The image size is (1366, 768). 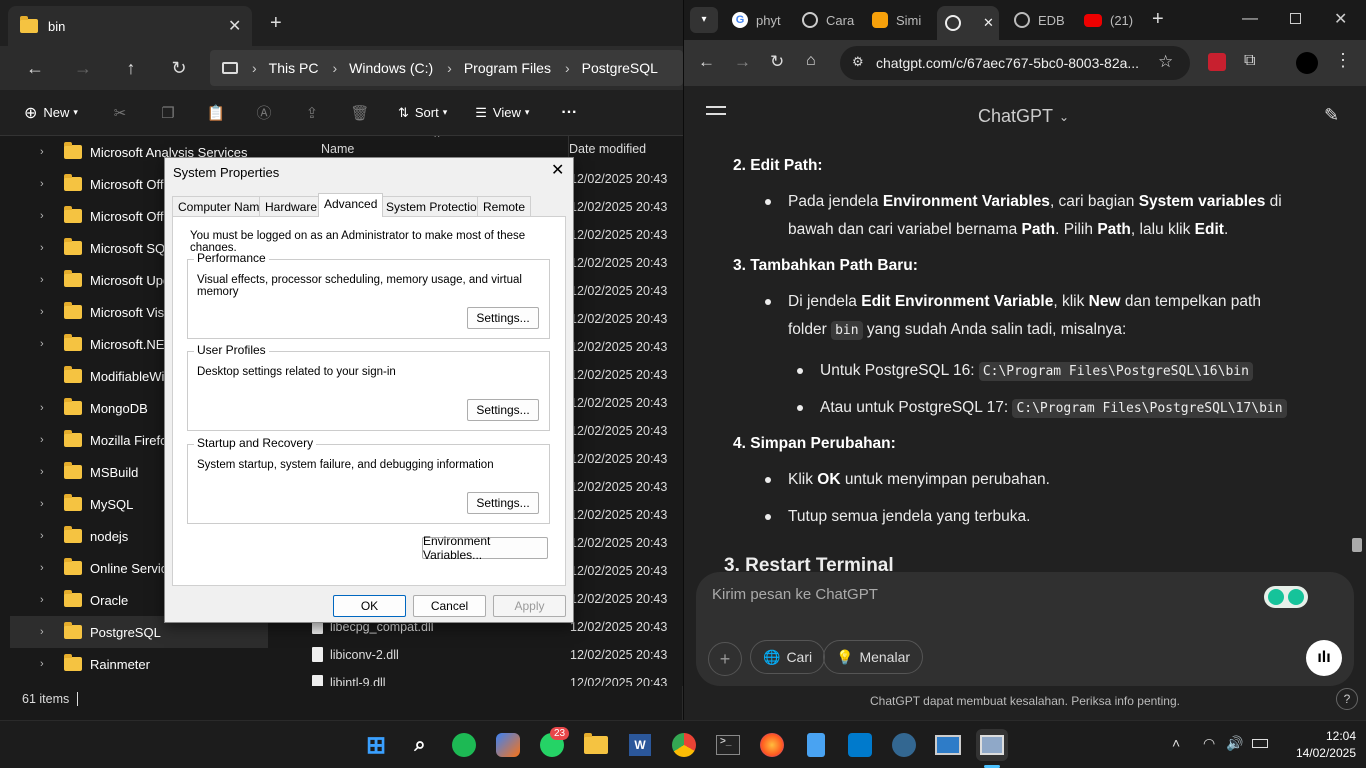 I want to click on close-icon: ✕, so click(x=557, y=170).